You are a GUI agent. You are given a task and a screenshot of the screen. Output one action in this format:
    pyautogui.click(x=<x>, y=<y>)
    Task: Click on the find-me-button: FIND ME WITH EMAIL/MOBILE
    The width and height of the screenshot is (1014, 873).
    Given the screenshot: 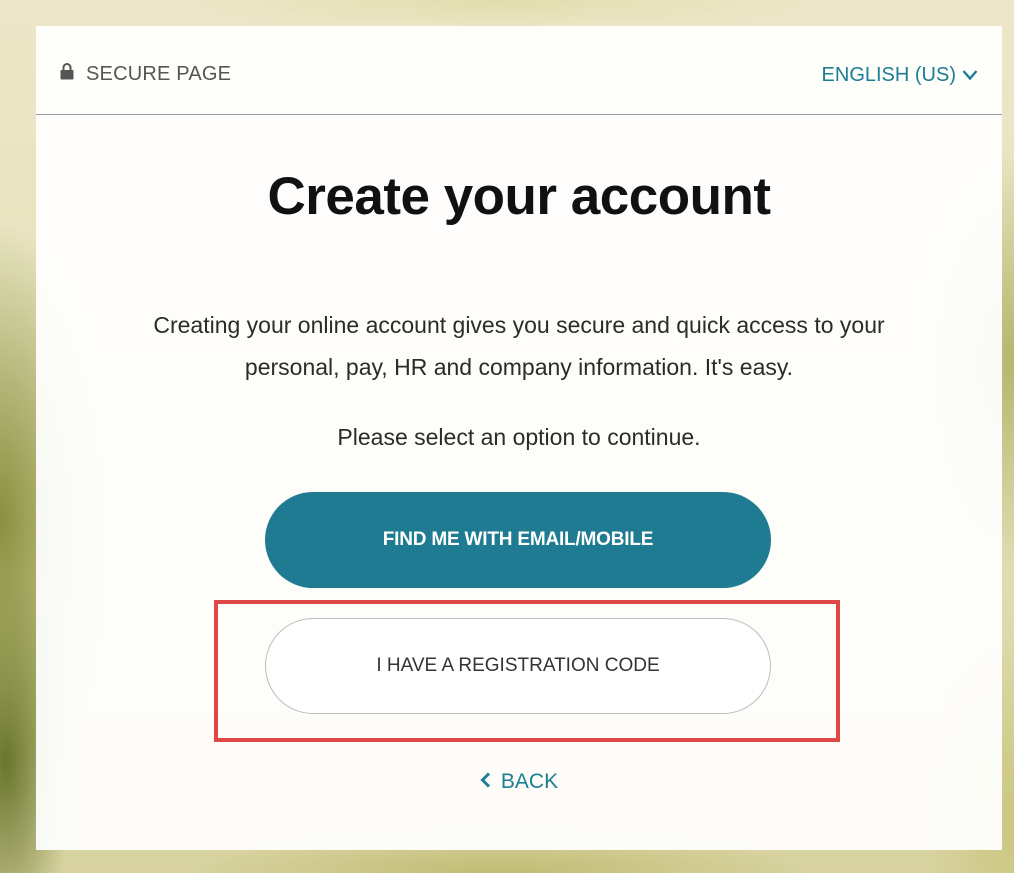 What is the action you would take?
    pyautogui.click(x=518, y=540)
    